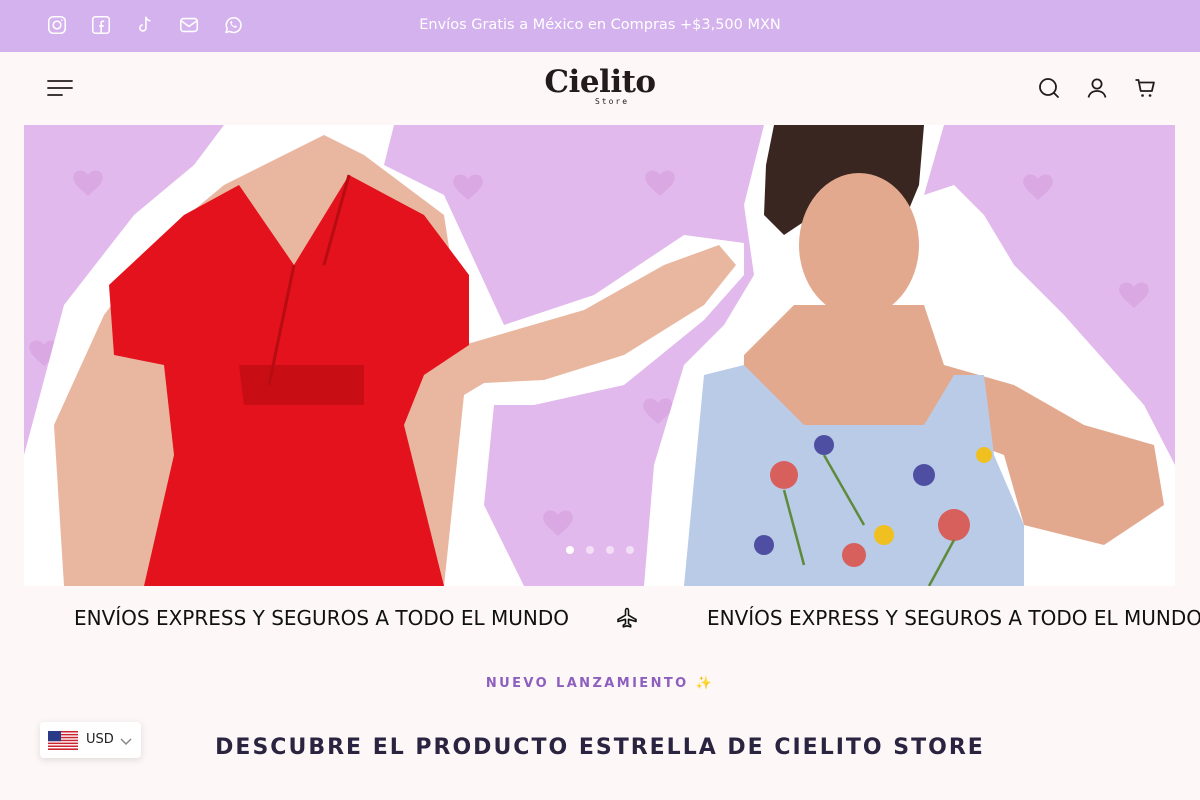  Describe the element at coordinates (600, 550) in the screenshot. I see `slider-dots` at that location.